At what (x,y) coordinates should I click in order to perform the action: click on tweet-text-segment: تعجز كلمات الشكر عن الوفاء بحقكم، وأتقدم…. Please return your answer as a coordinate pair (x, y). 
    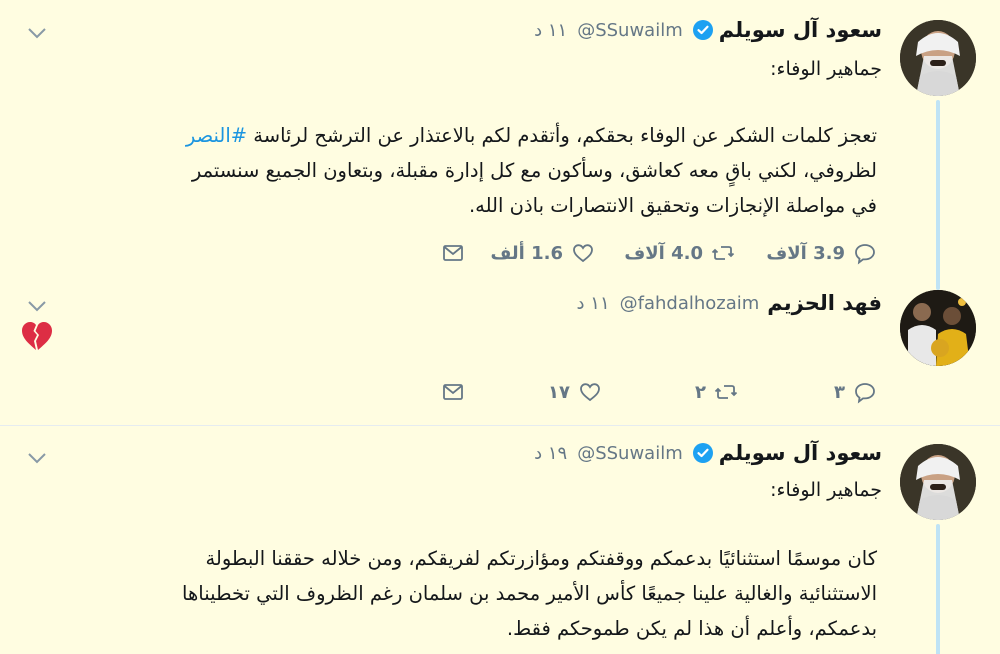
    Looking at the image, I should click on (565, 135).